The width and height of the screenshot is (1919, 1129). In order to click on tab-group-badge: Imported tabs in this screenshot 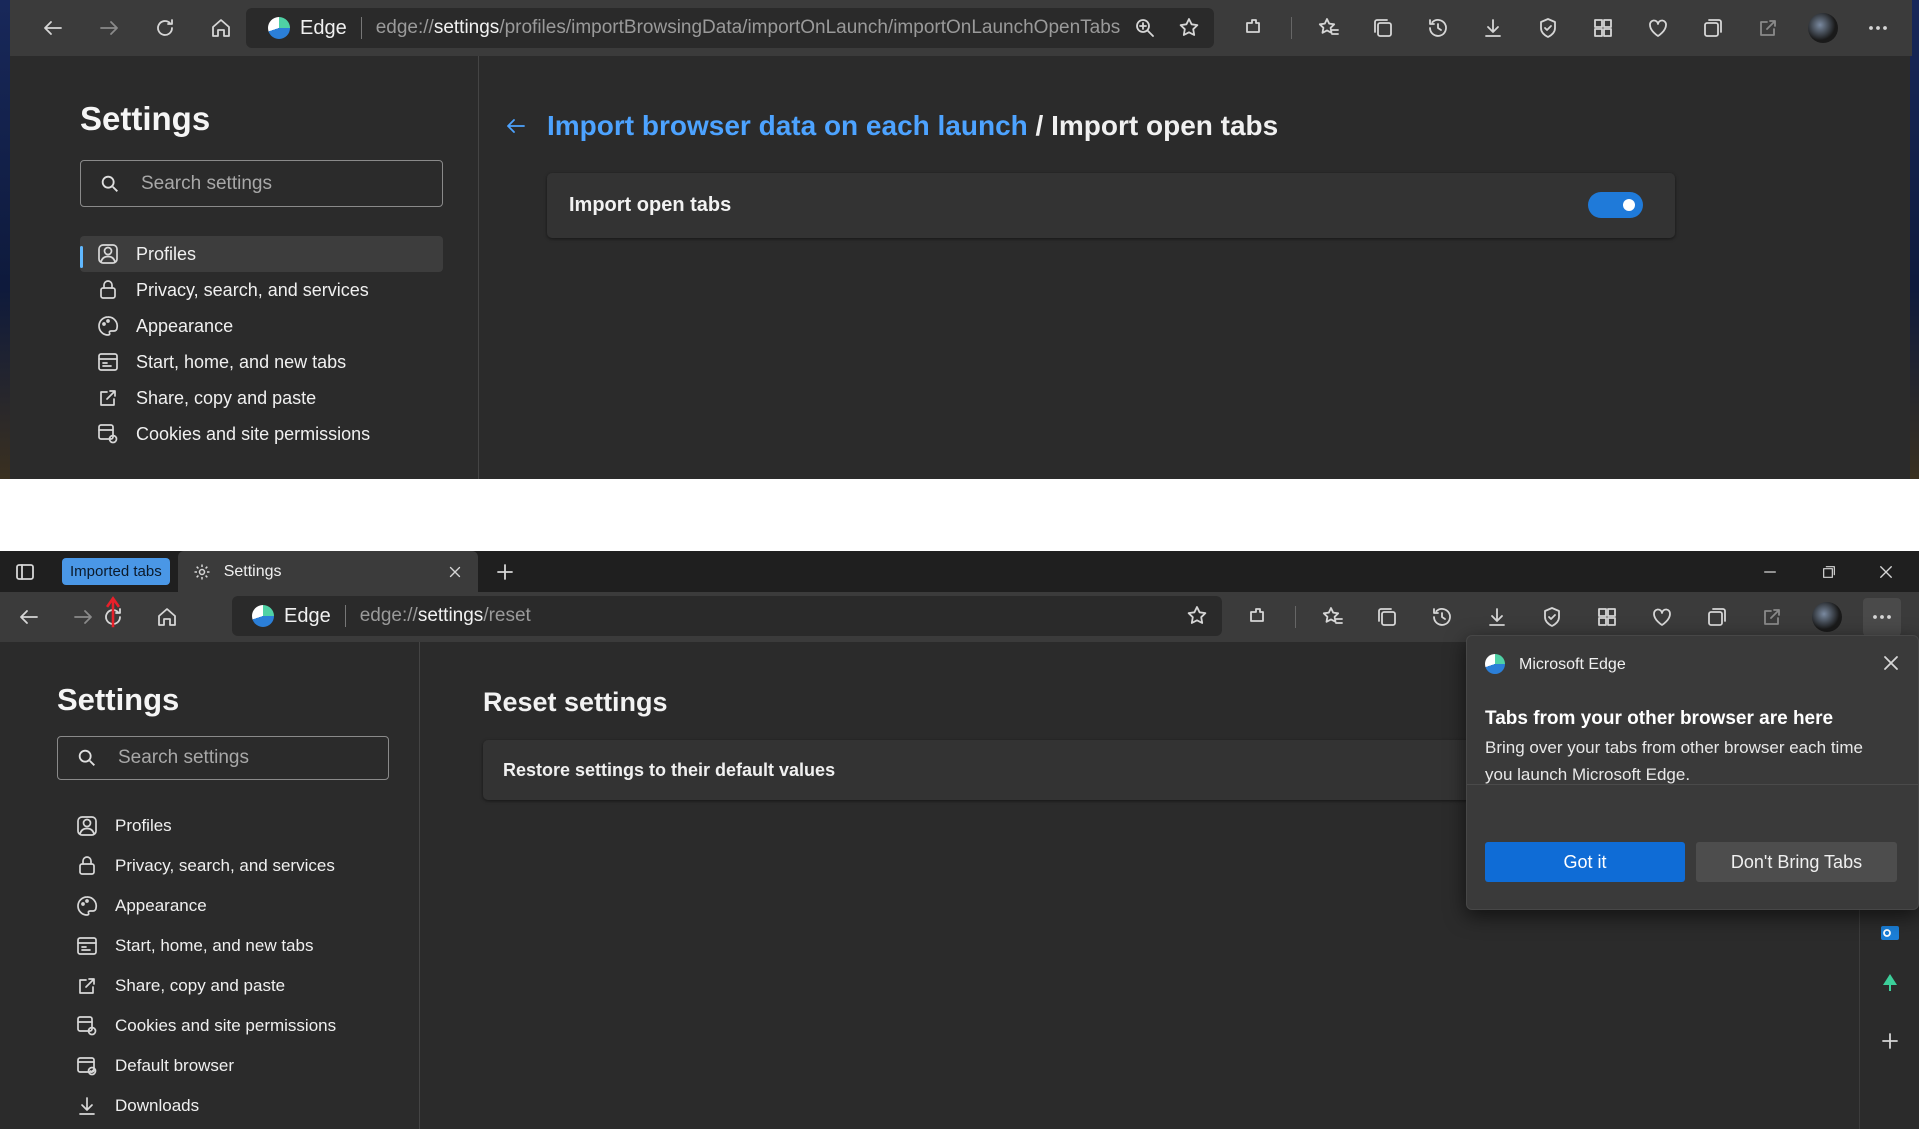, I will do `click(116, 571)`.